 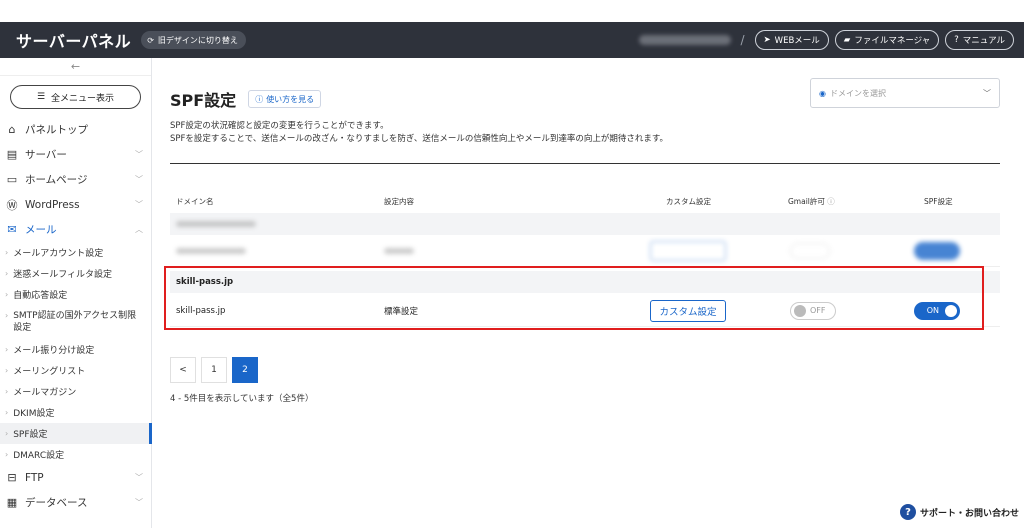 I want to click on col-setting: 設定内容, so click(x=399, y=201).